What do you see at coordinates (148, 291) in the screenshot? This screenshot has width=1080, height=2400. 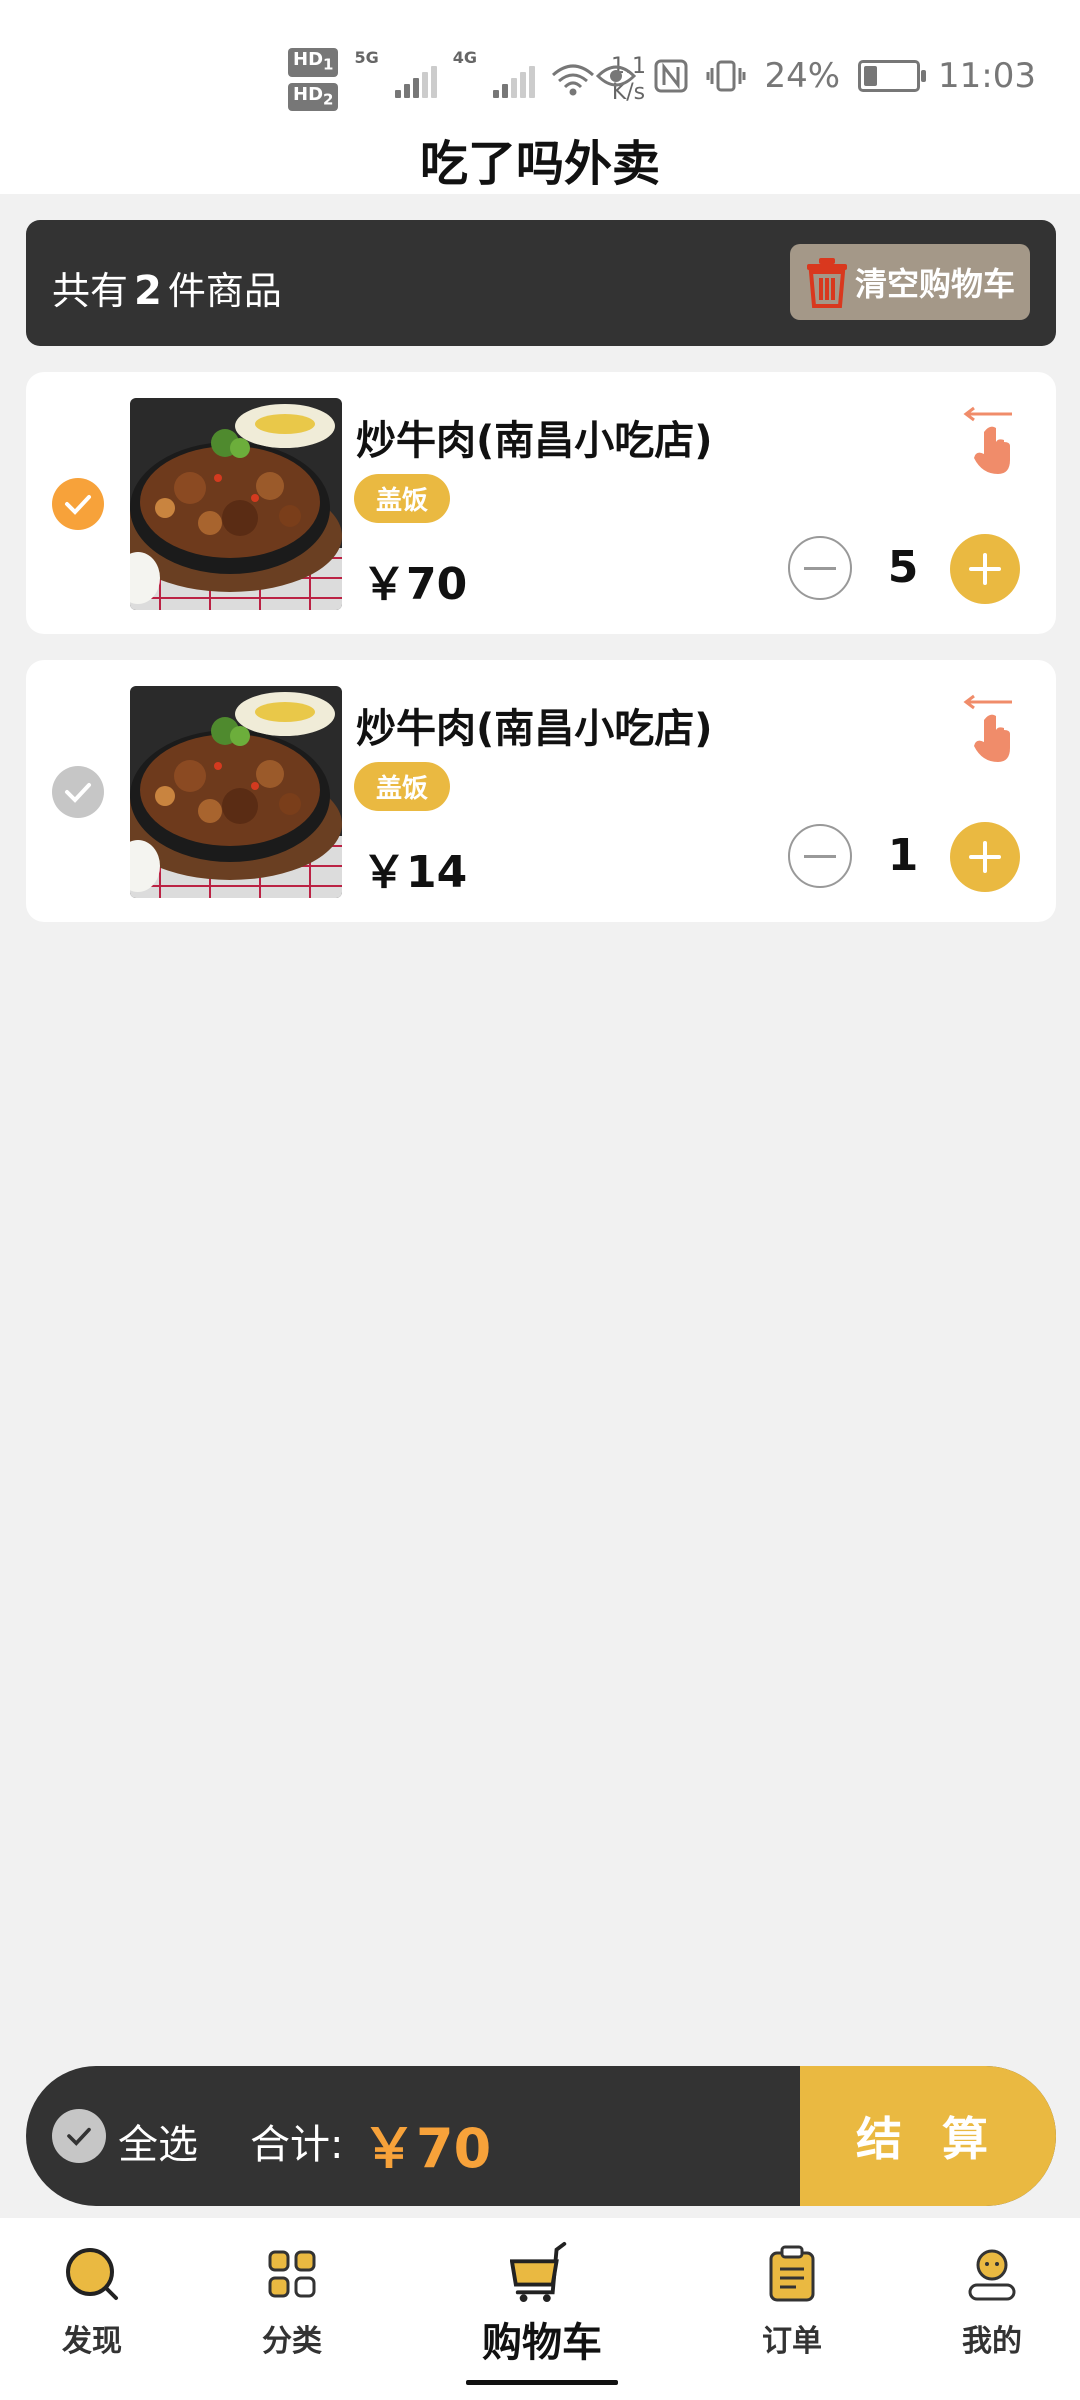 I see `item-count: 2` at bounding box center [148, 291].